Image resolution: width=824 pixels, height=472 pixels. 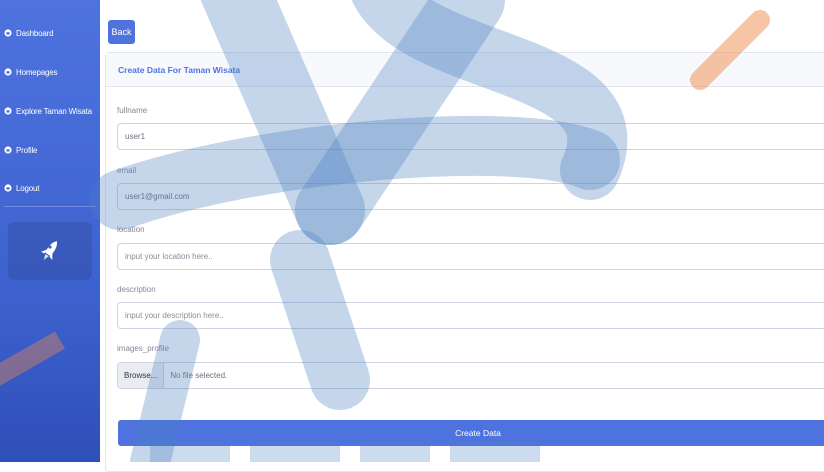 I want to click on sidebar-item-explore: Explore Taman Wisata, so click(x=50, y=111).